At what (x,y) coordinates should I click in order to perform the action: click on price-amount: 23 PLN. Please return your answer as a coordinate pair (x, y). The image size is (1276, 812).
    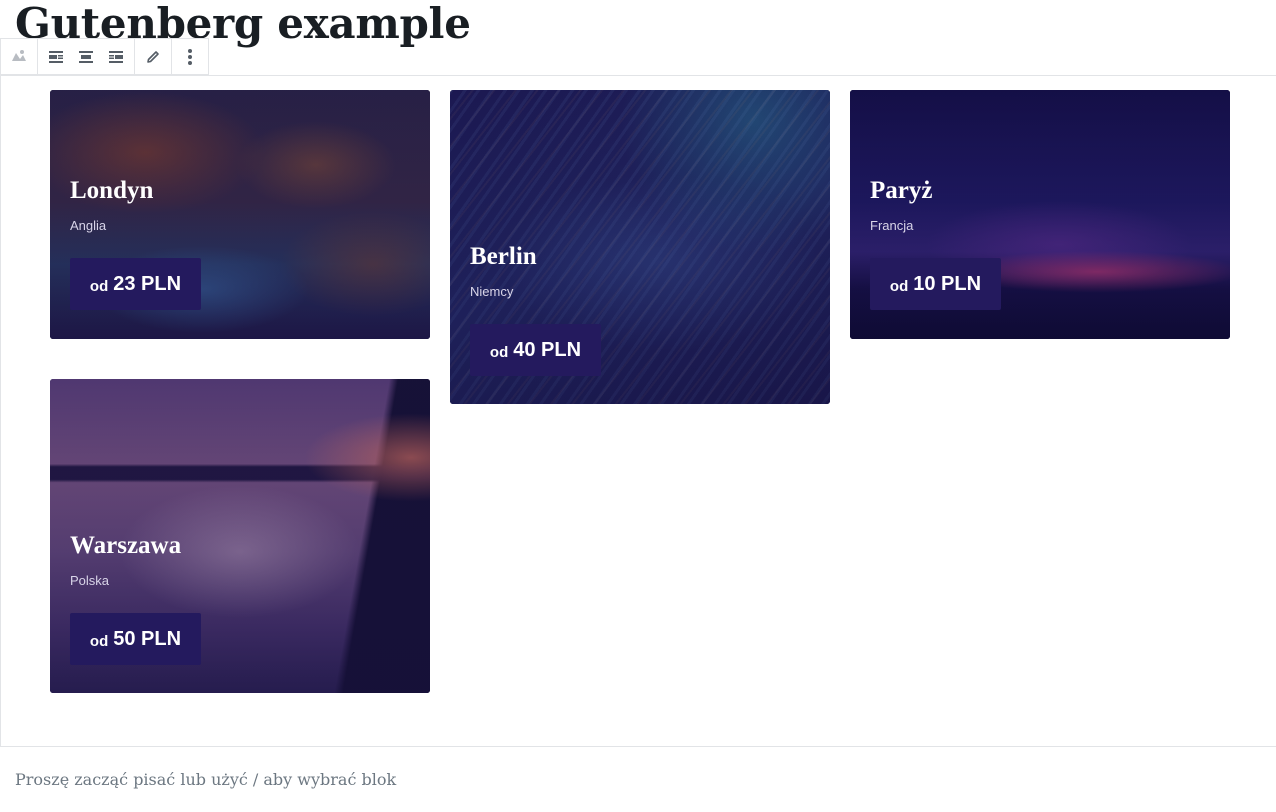
    Looking at the image, I should click on (147, 283).